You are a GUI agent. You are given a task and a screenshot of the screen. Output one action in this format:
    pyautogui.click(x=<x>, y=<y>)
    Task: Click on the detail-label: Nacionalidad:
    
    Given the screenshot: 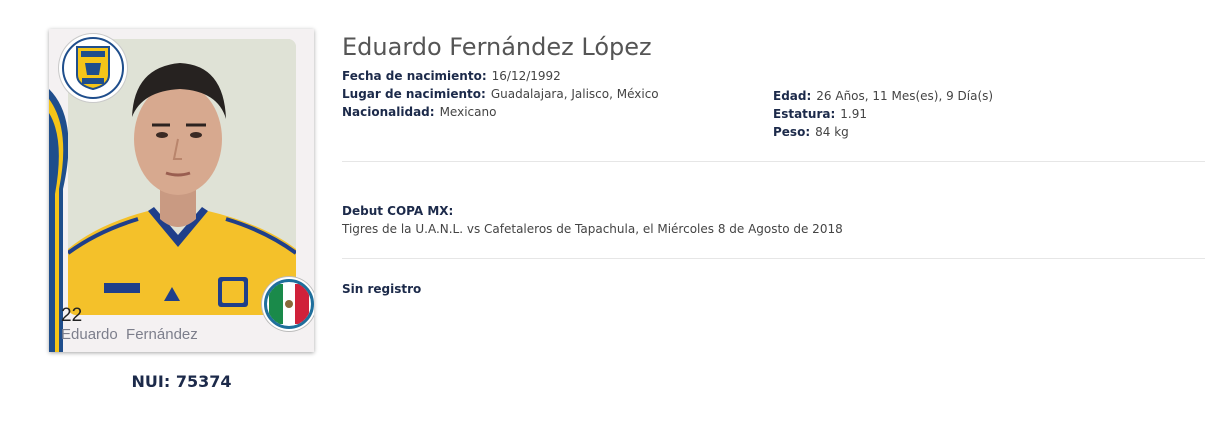 What is the action you would take?
    pyautogui.click(x=388, y=112)
    